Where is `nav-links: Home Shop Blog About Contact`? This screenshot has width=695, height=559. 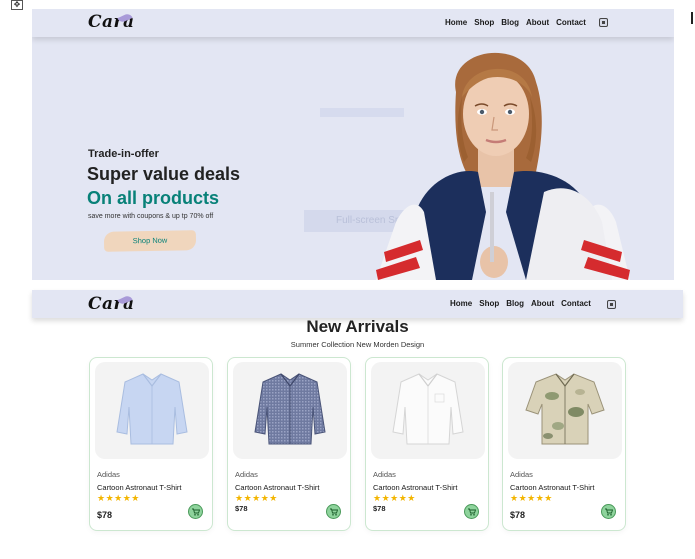
nav-links: Home Shop Blog About Contact is located at coordinates (515, 22).